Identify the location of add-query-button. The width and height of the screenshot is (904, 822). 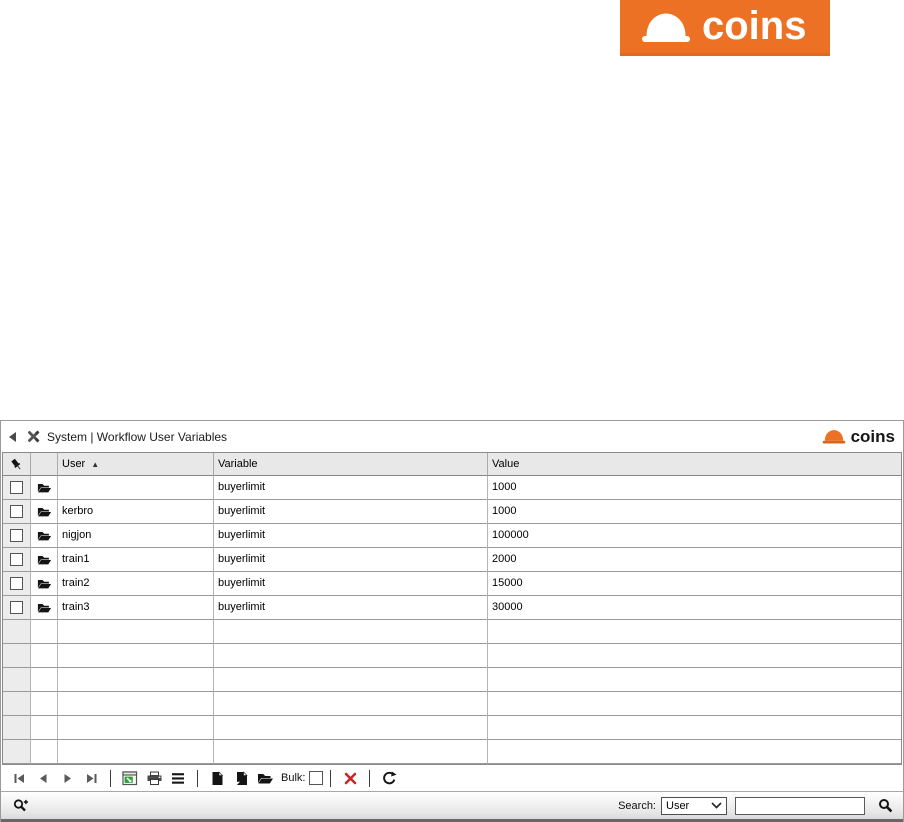
(21, 806).